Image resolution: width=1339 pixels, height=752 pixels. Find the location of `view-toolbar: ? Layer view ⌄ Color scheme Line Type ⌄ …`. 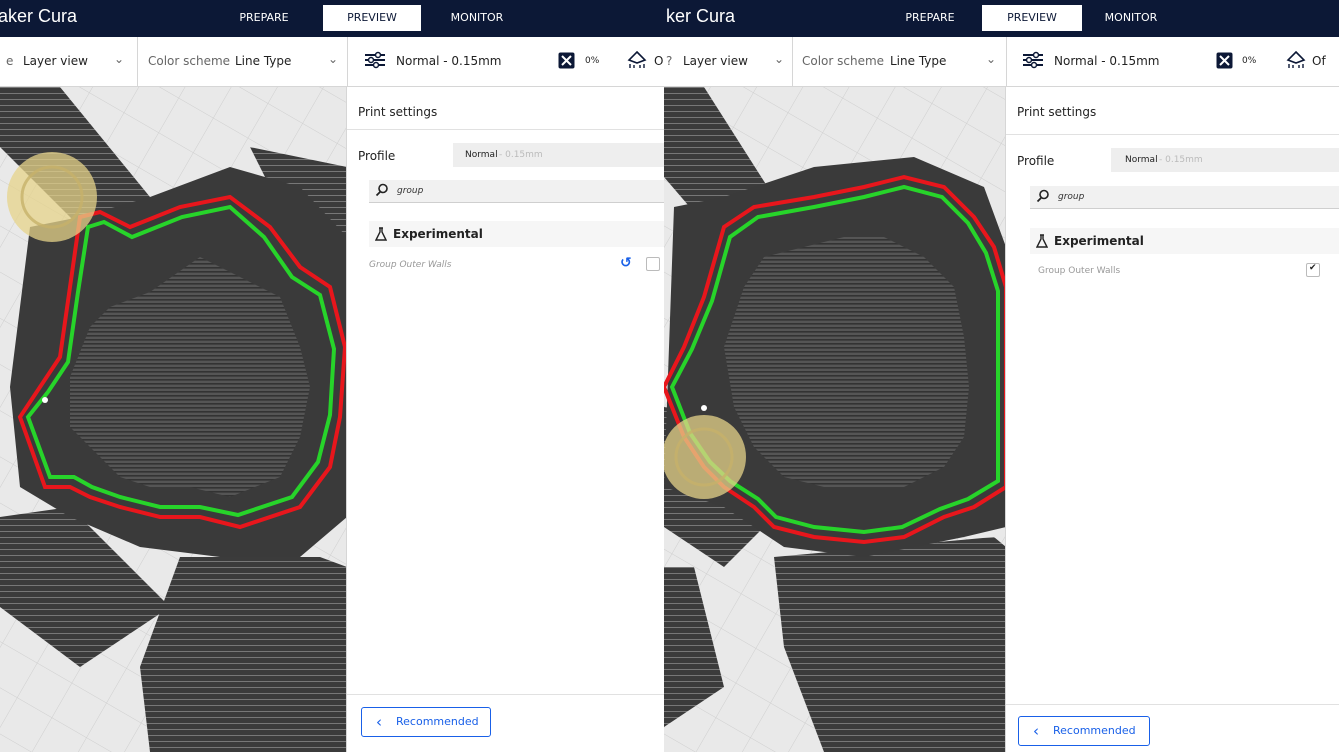

view-toolbar: ? Layer view ⌄ Color scheme Line Type ⌄ … is located at coordinates (1001, 62).